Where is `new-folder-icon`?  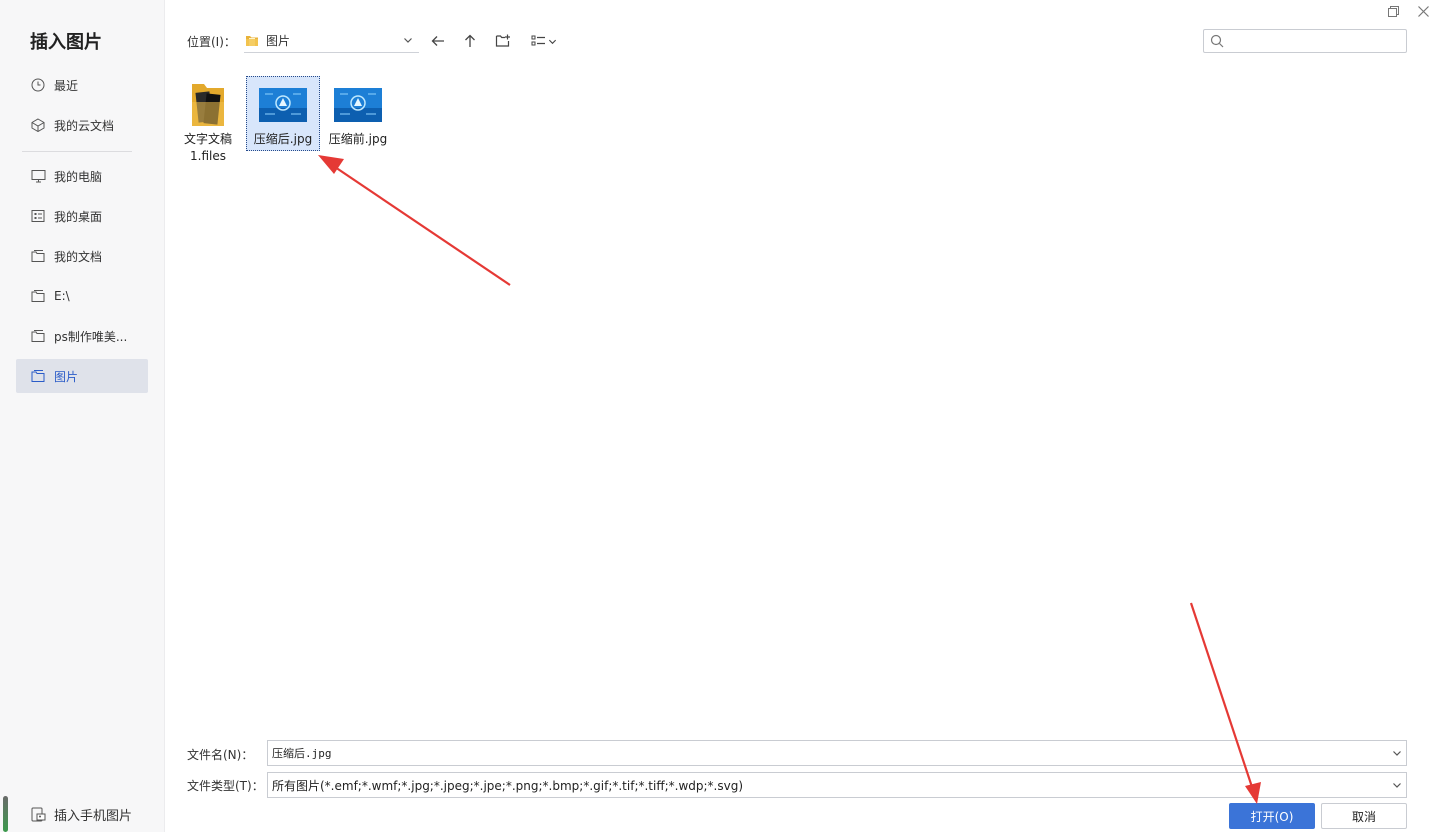 new-folder-icon is located at coordinates (503, 41).